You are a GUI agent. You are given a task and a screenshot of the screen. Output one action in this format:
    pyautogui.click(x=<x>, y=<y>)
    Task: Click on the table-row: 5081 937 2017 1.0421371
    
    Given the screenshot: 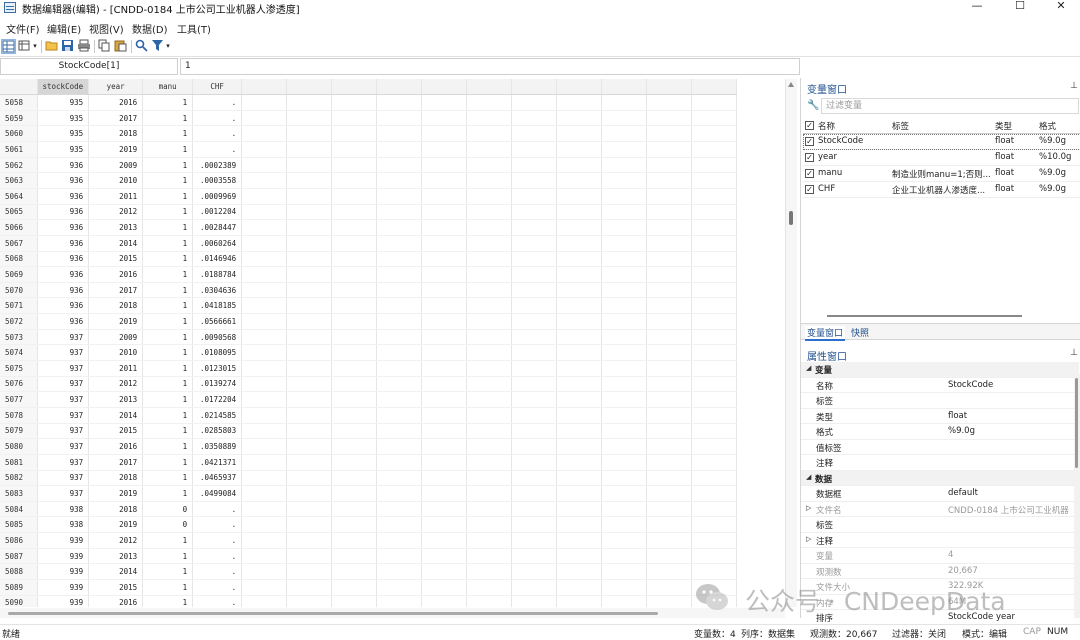 What is the action you would take?
    pyautogui.click(x=369, y=462)
    